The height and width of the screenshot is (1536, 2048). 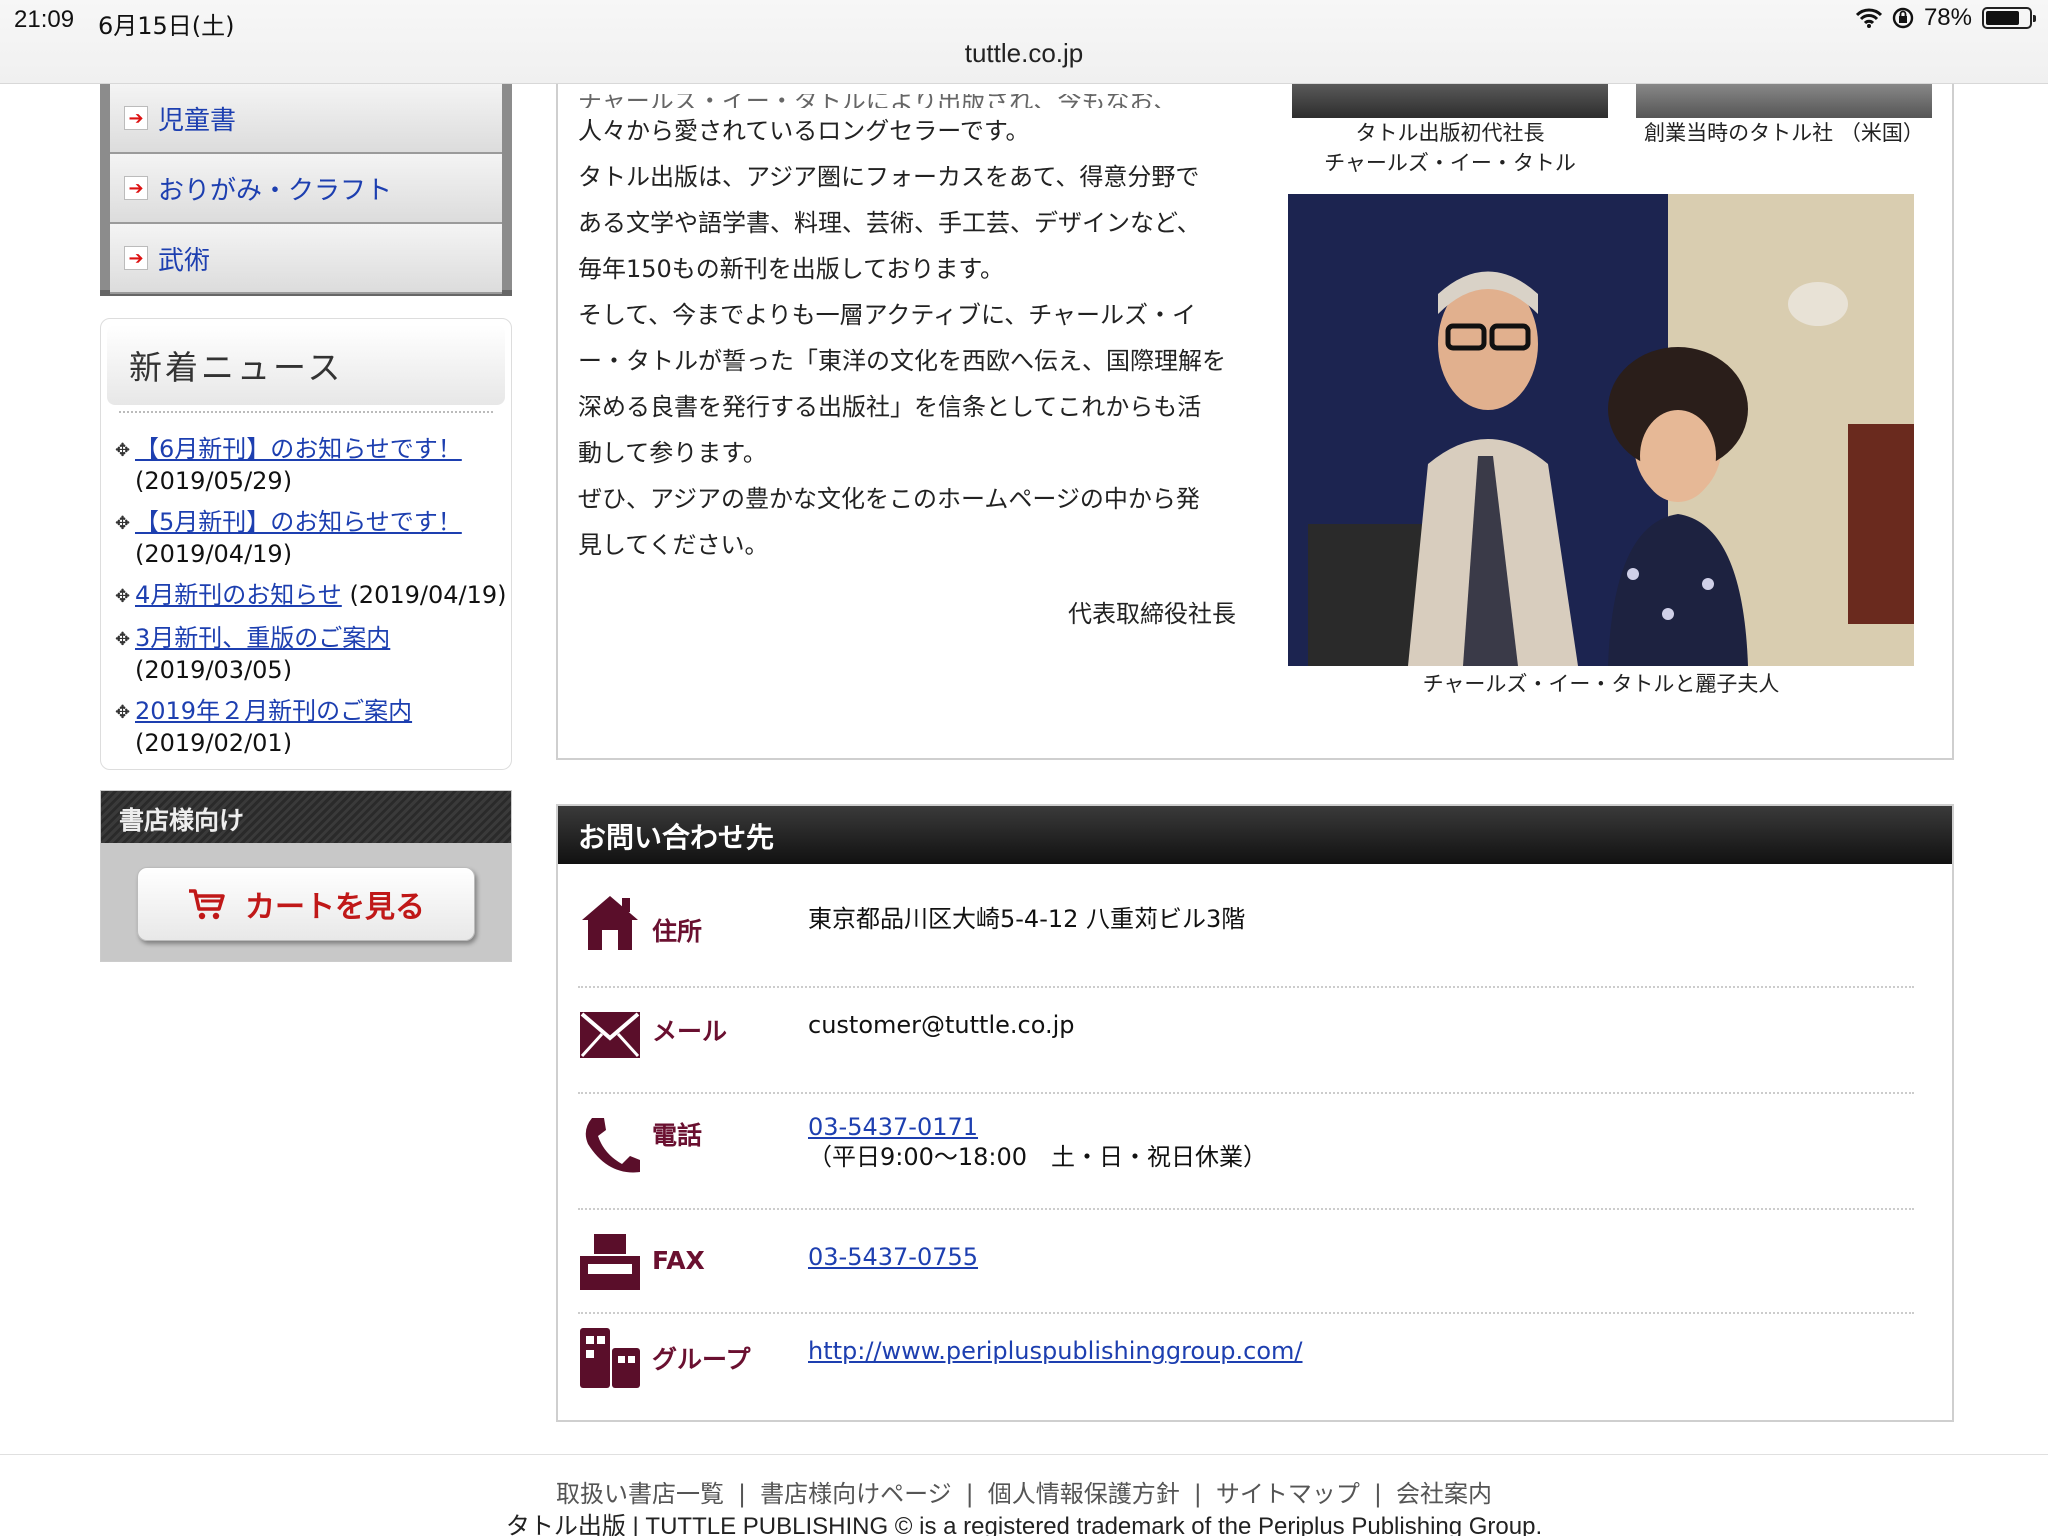 What do you see at coordinates (1450, 148) in the screenshot?
I see `photo-caption-founder: タトル出版初代社長 チャールズ・イー・タトル` at bounding box center [1450, 148].